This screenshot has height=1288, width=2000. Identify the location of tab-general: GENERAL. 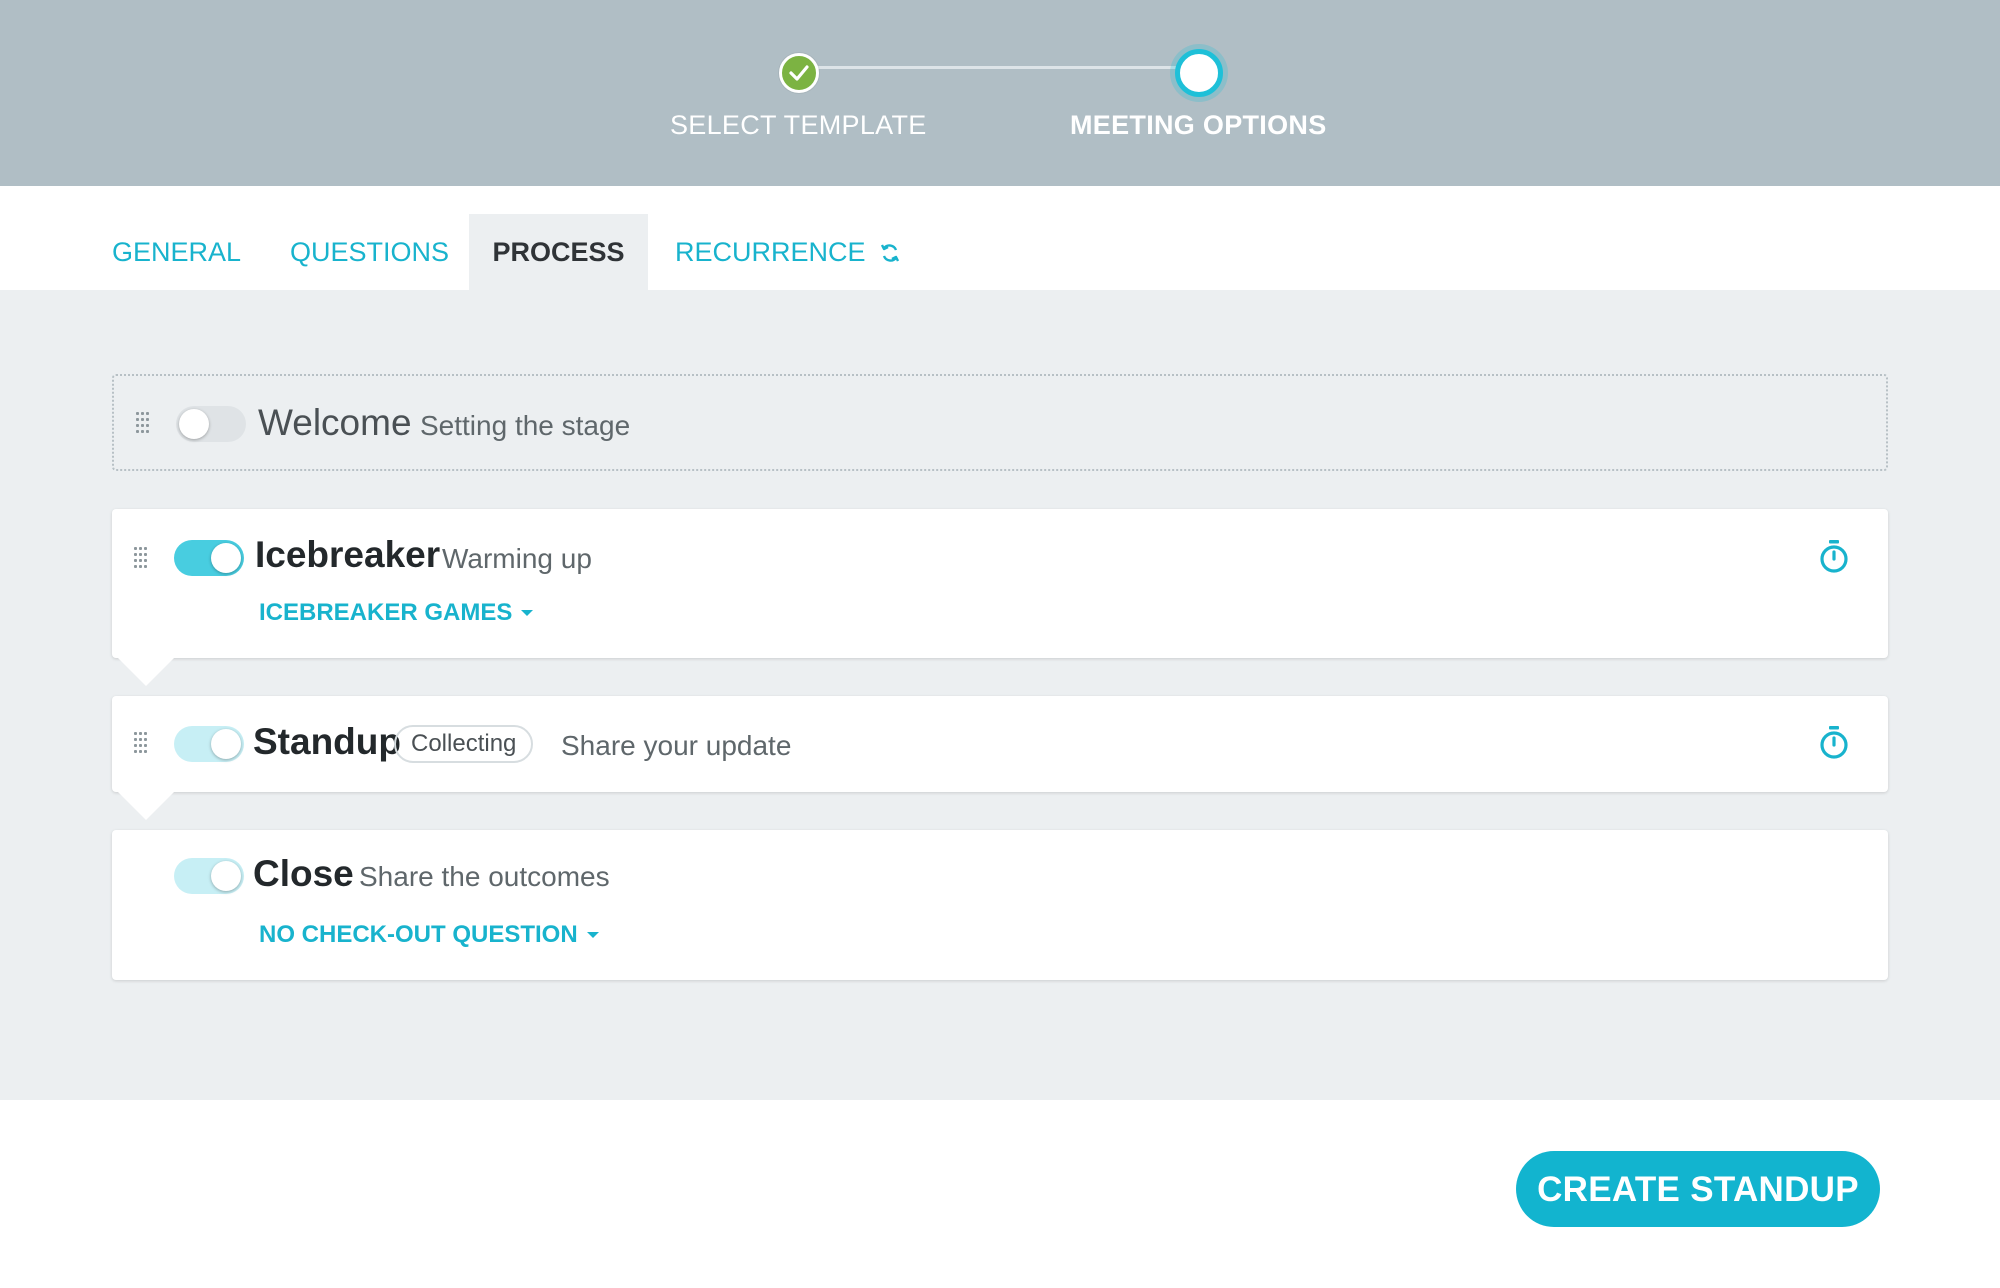
(176, 252).